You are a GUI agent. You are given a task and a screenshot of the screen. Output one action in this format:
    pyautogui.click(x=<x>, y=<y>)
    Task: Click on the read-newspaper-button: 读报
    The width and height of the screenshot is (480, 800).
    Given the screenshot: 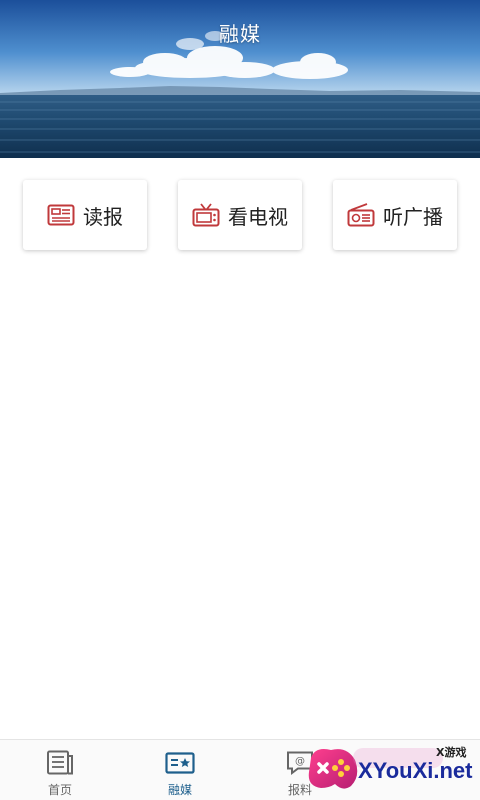 What is the action you would take?
    pyautogui.click(x=85, y=215)
    